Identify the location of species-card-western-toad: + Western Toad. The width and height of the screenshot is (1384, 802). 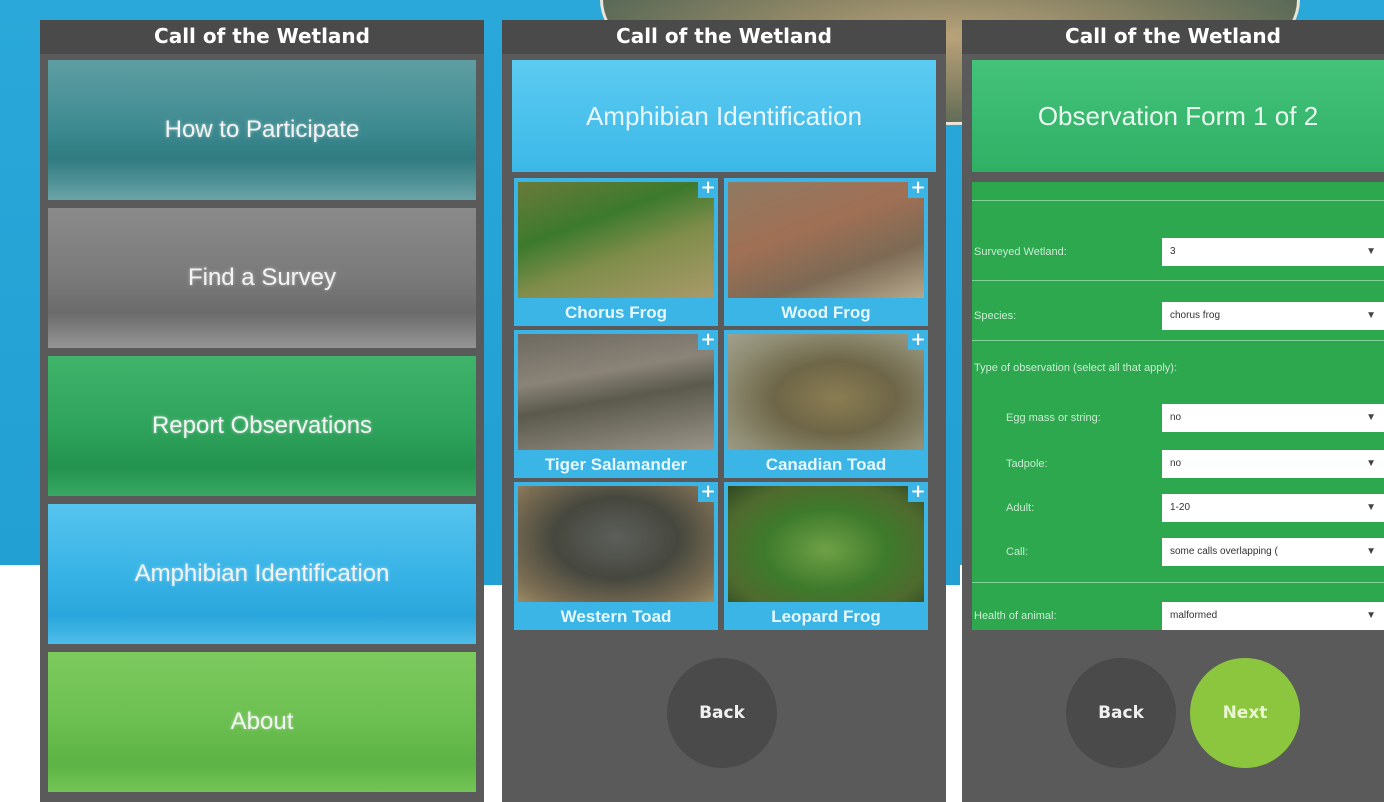
(616, 556).